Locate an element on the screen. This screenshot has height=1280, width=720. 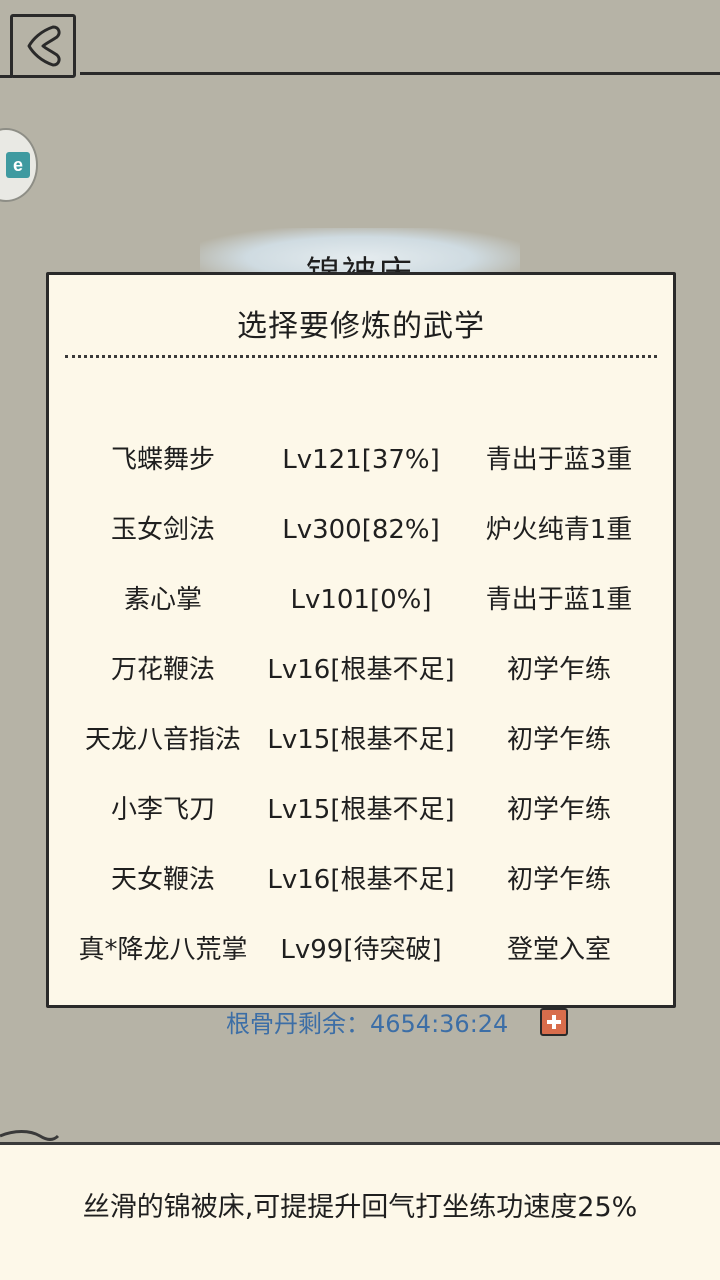
skill-rank: 青出于蓝1重 is located at coordinates (559, 600).